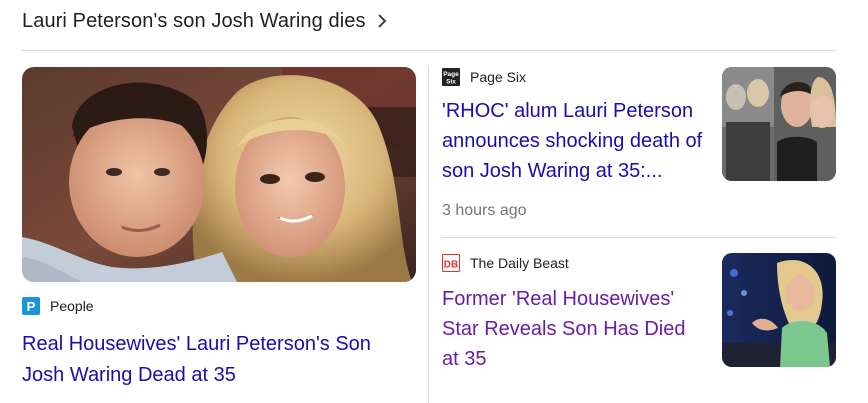  I want to click on source-name: Page Six, so click(498, 77).